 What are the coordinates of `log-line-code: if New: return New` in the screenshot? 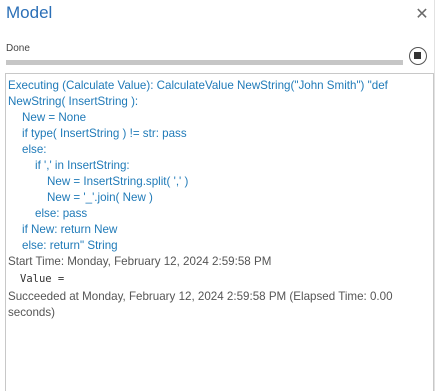 It's located at (70, 229).